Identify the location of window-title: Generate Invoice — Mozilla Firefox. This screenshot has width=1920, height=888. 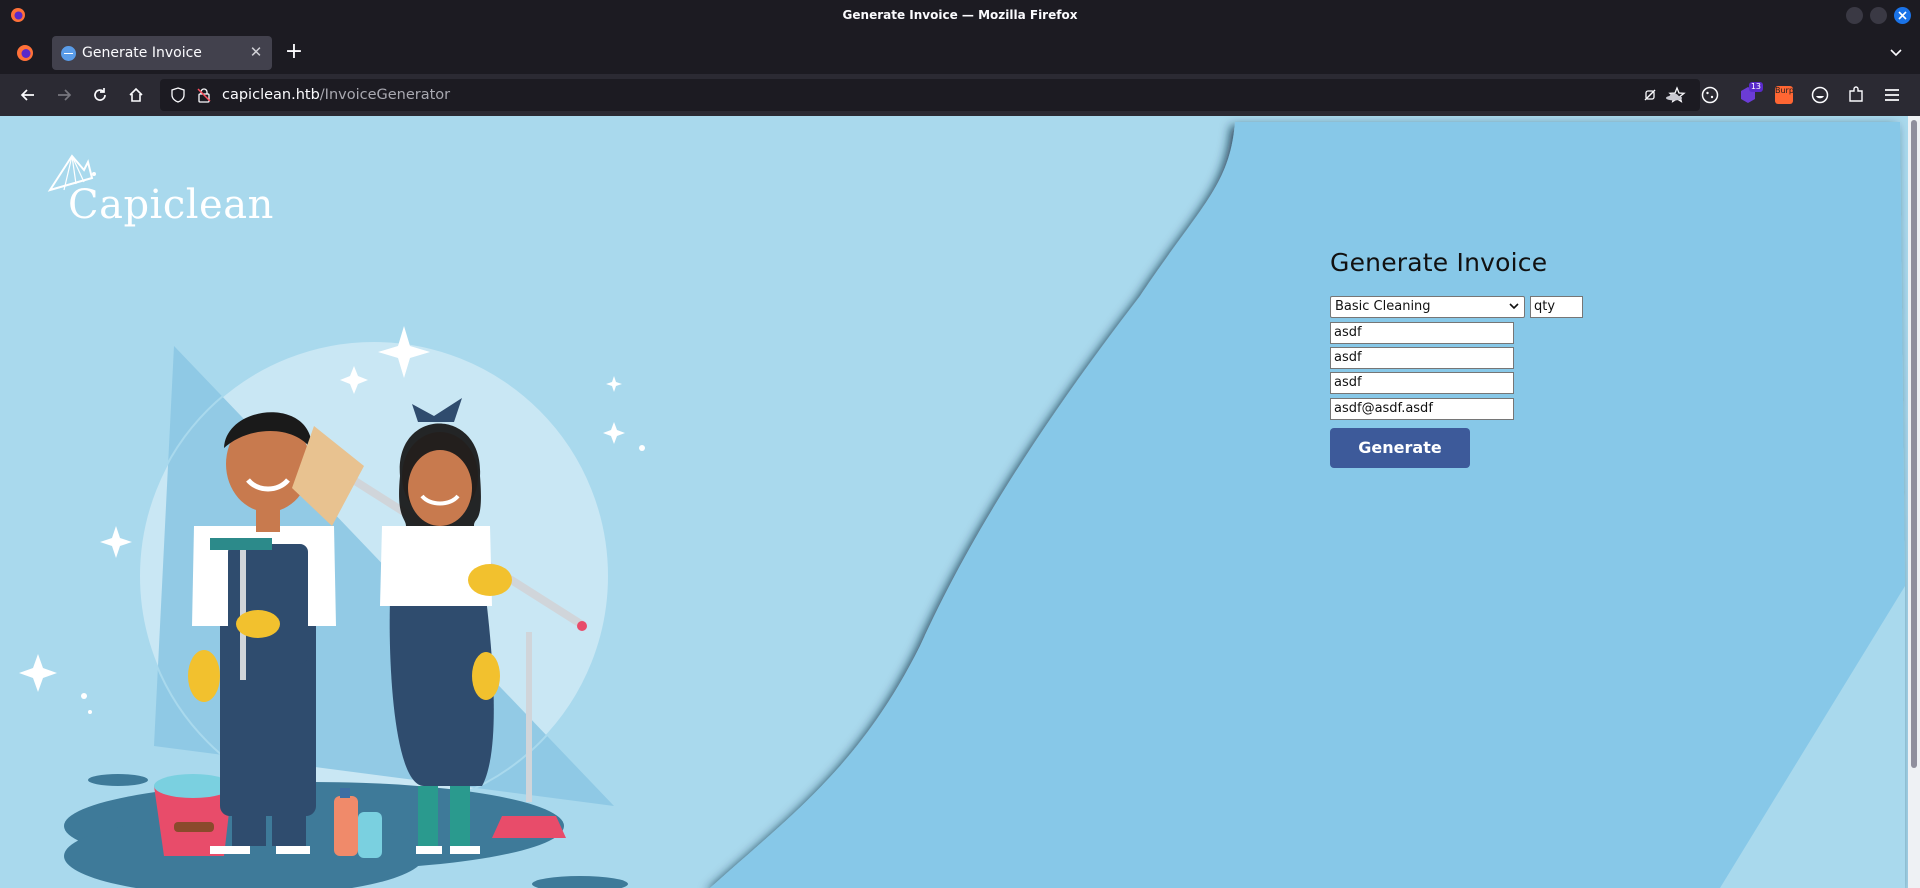
(960, 15).